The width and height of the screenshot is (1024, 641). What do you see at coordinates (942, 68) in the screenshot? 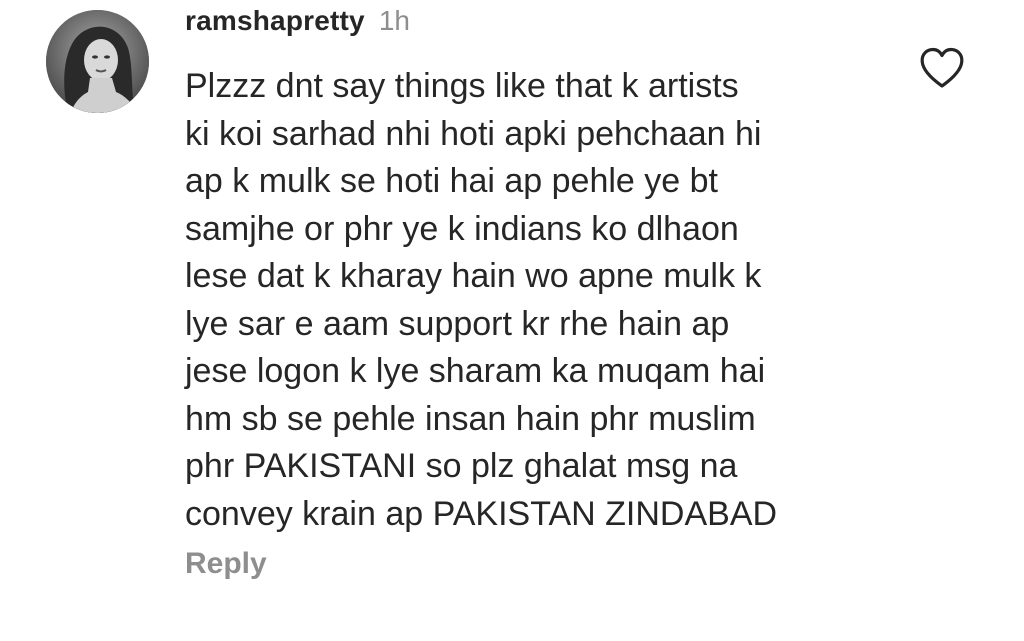
I see `heart-outline-icon` at bounding box center [942, 68].